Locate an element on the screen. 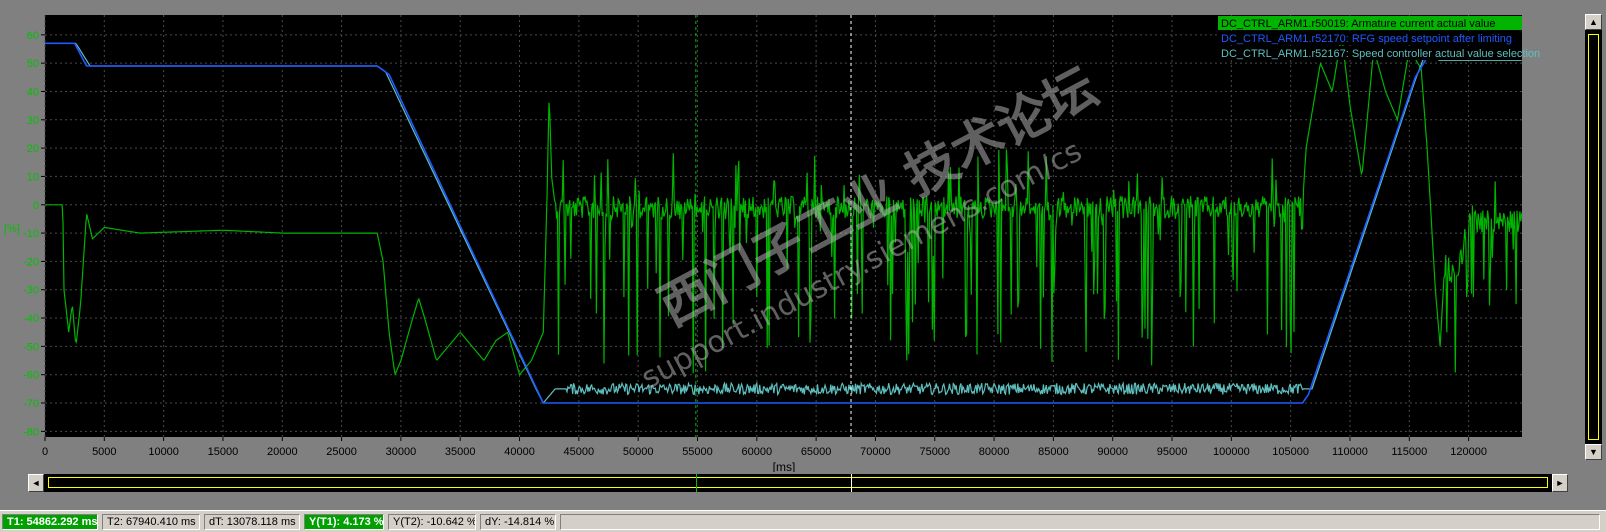 Image resolution: width=1606 pixels, height=532 pixels. y-tick-label: 50 is located at coordinates (33, 64).